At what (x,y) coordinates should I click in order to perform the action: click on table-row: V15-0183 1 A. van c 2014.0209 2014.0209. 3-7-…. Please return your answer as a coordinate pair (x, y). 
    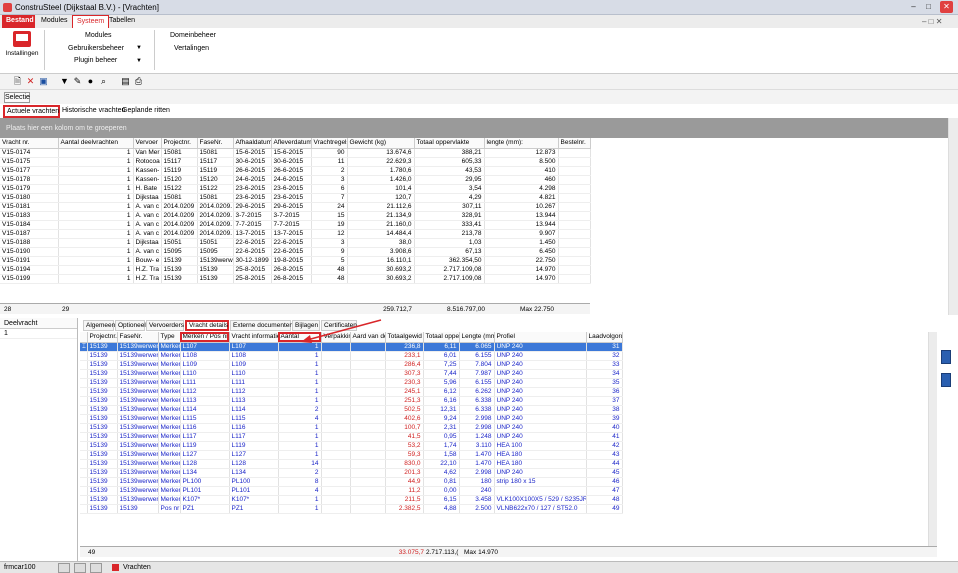
    Looking at the image, I should click on (295, 216).